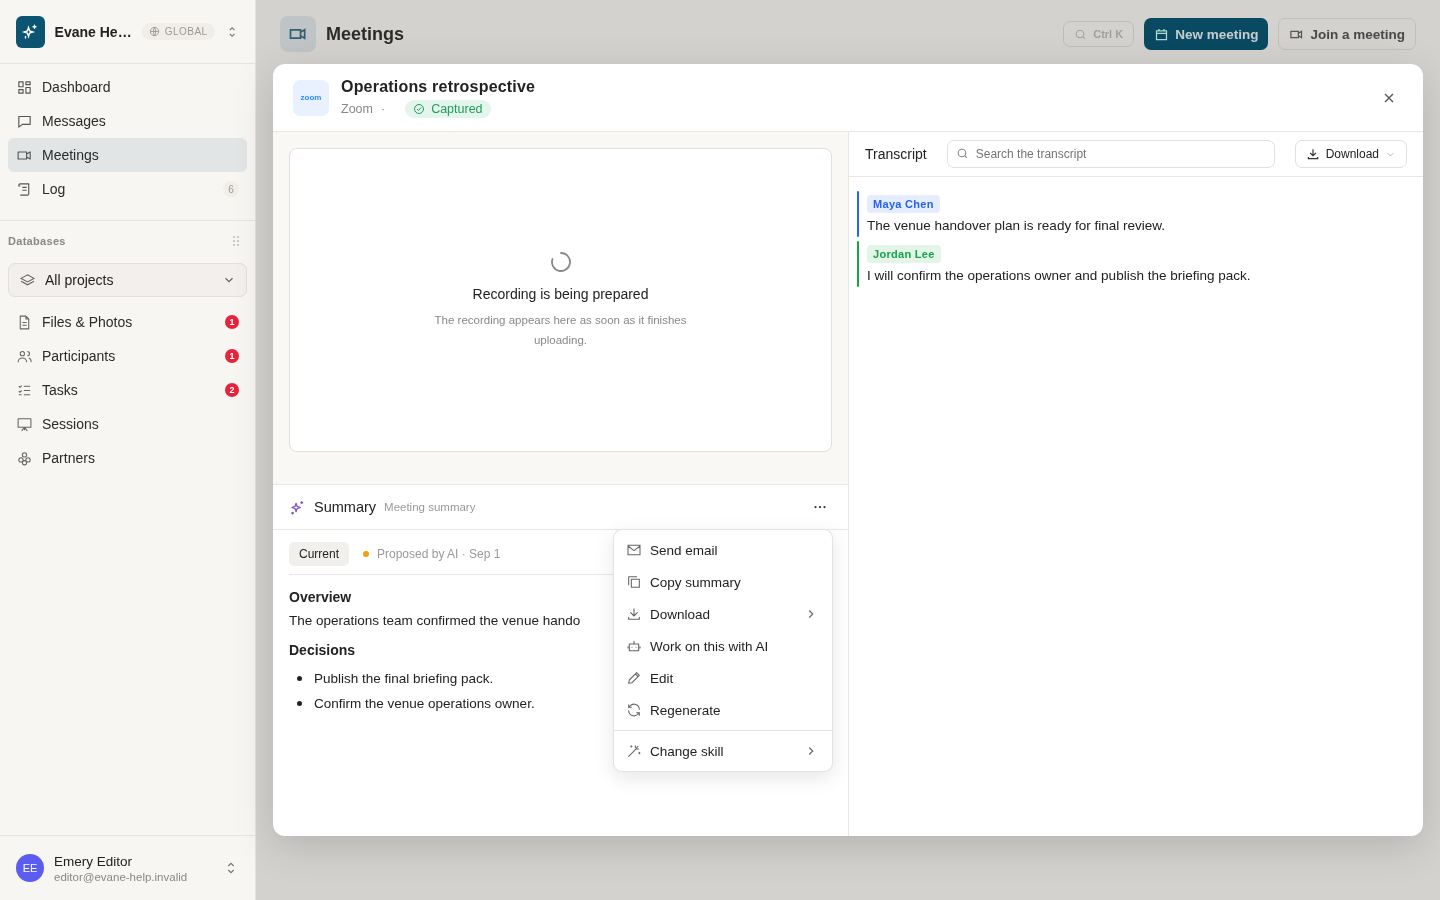  What do you see at coordinates (345, 507) in the screenshot?
I see `summary-title: Summary` at bounding box center [345, 507].